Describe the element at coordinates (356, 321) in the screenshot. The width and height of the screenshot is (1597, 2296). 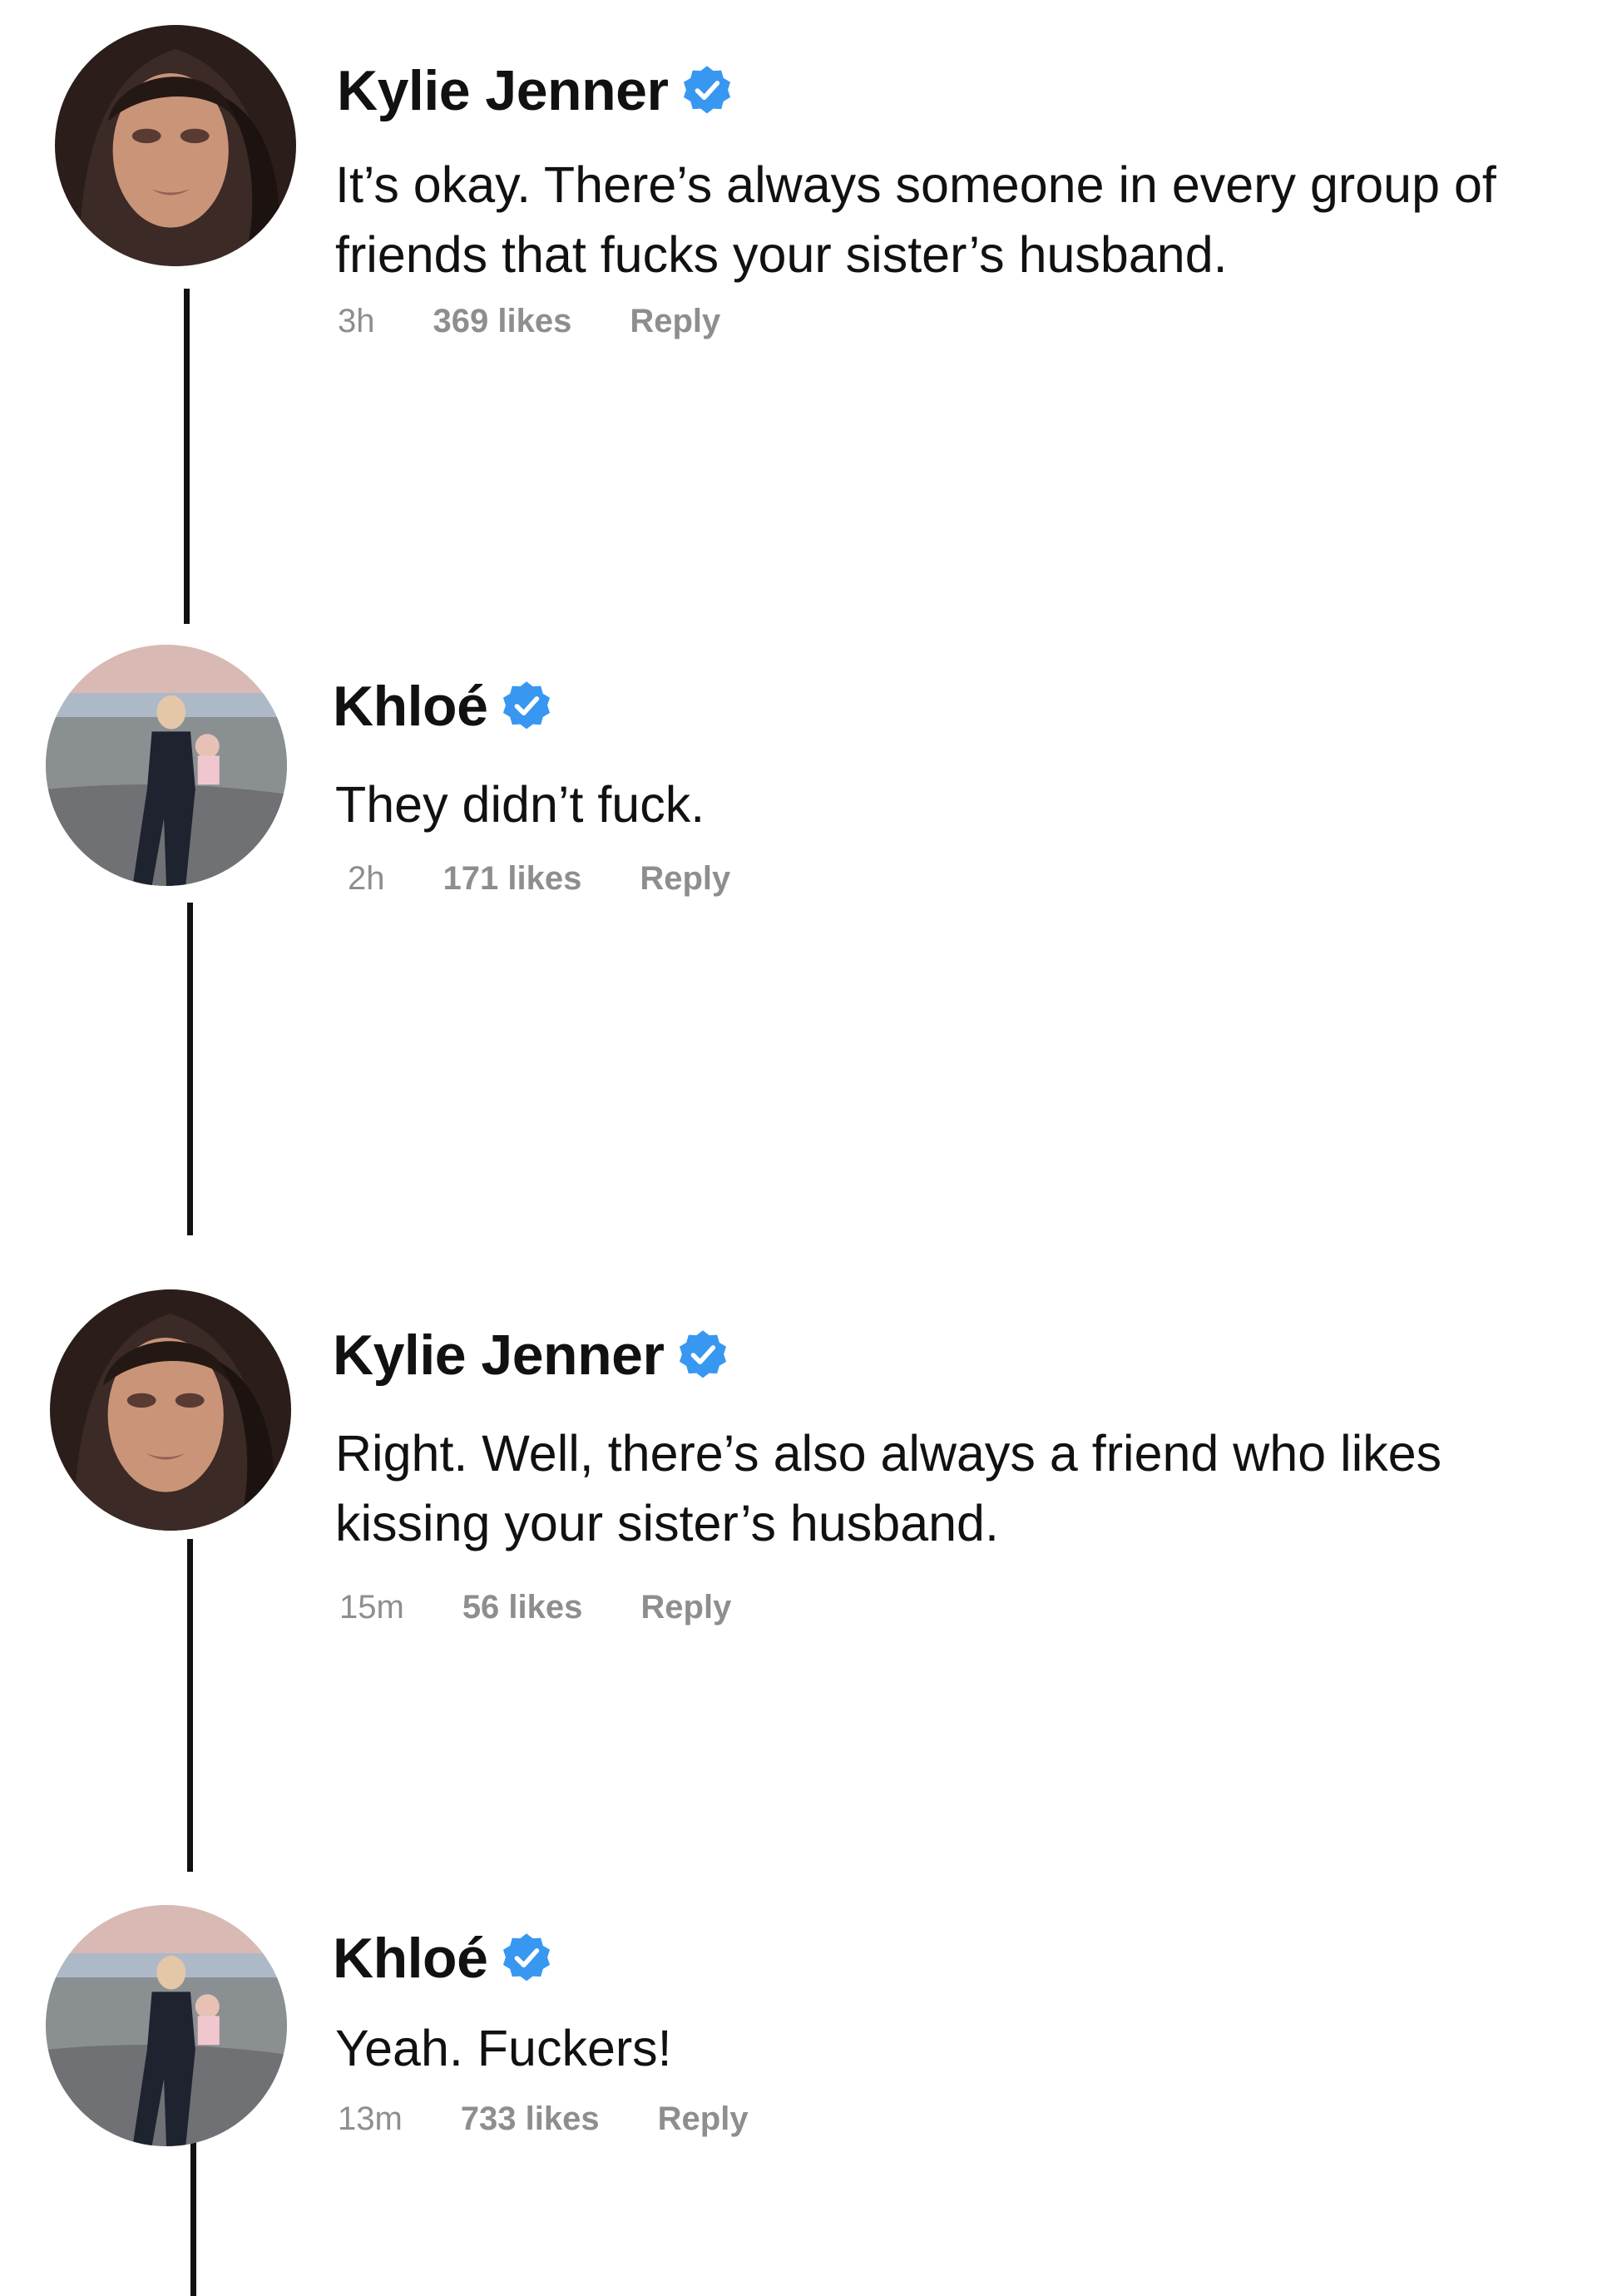
I see `comment-timestamp: 3h` at that location.